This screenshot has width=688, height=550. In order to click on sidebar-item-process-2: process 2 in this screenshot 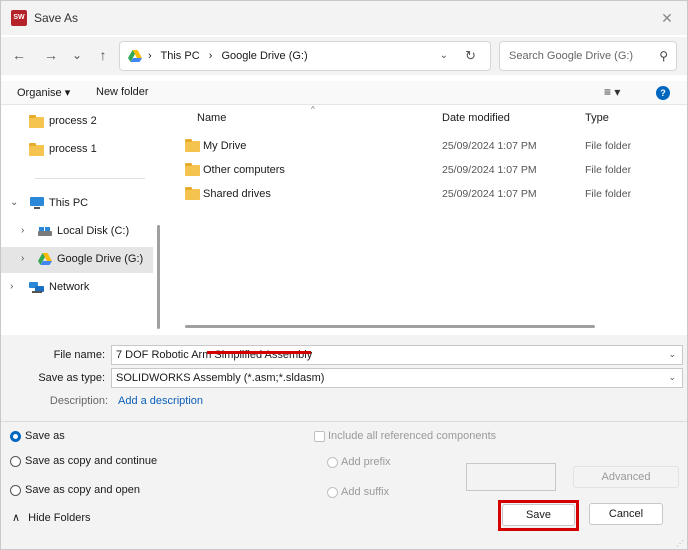, I will do `click(77, 122)`.